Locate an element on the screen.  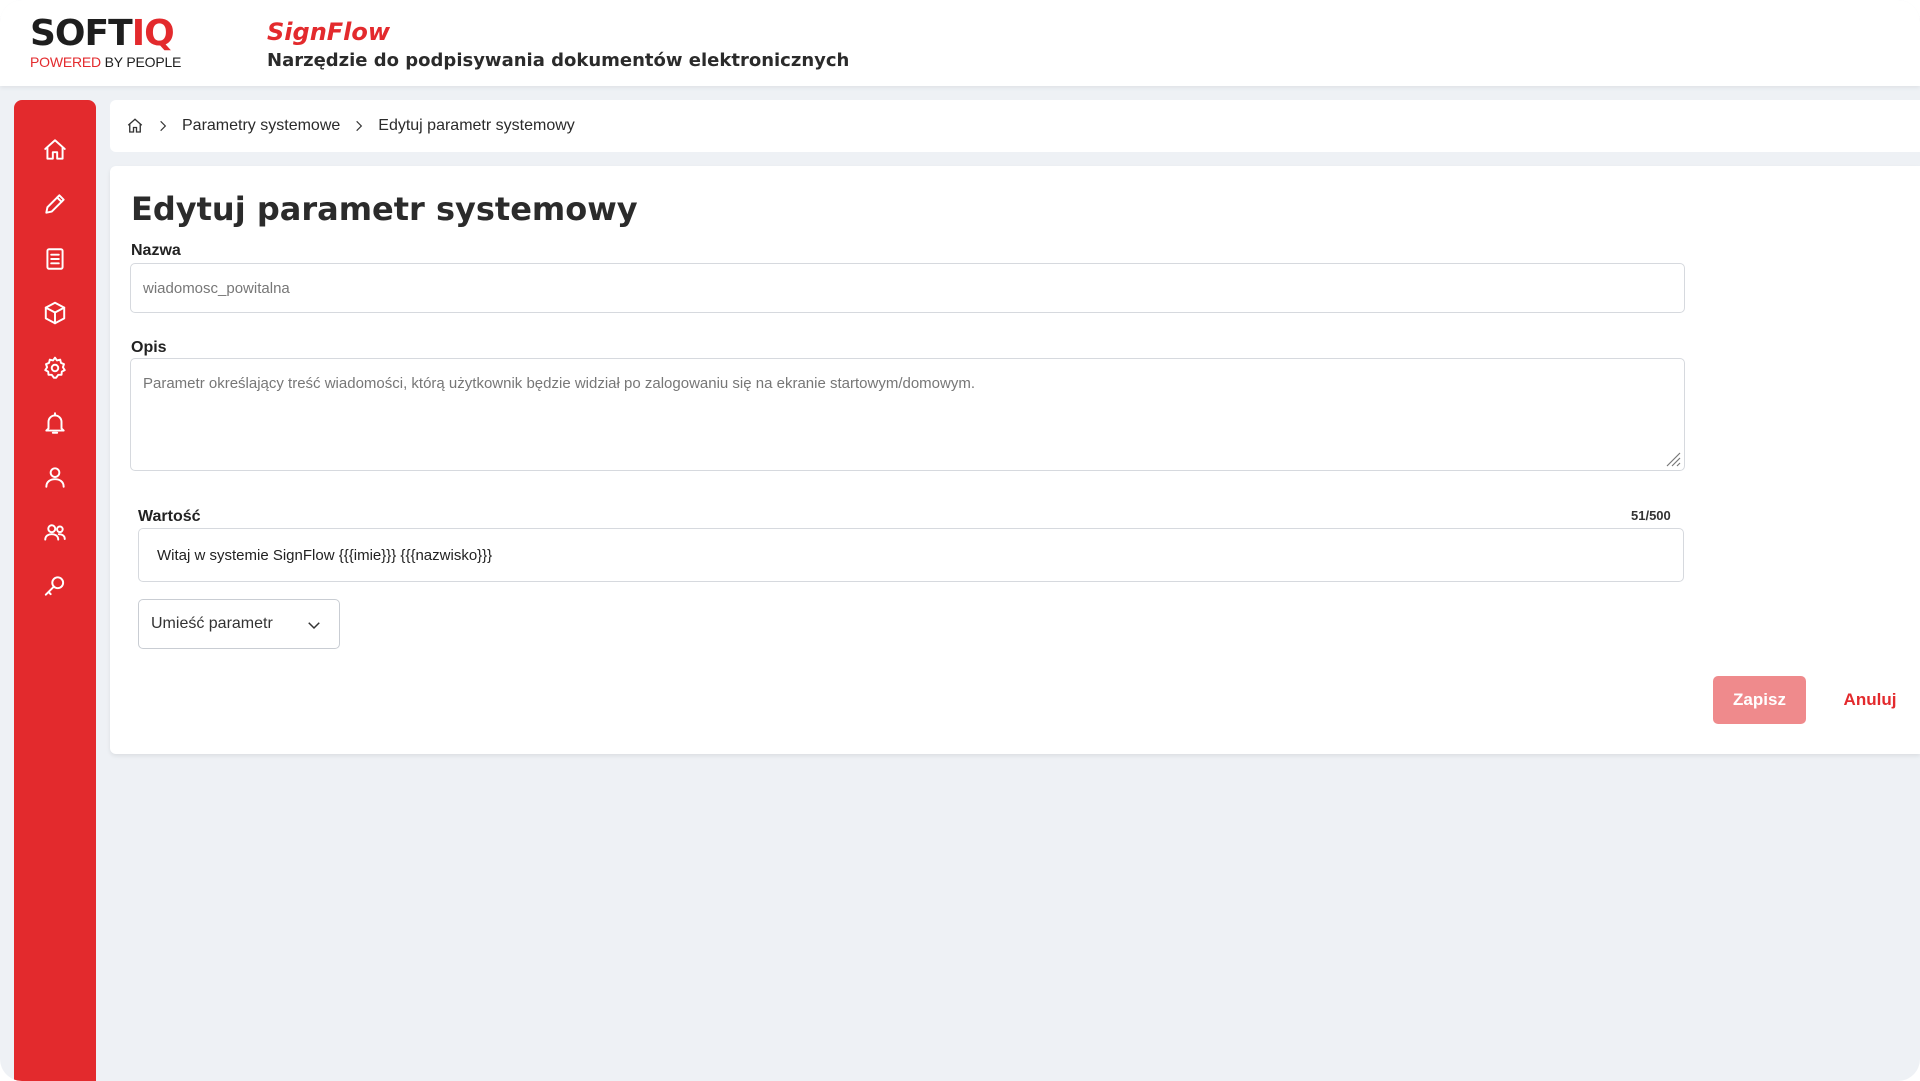
page-title: Edytuj parametr systemowy is located at coordinates (384, 209).